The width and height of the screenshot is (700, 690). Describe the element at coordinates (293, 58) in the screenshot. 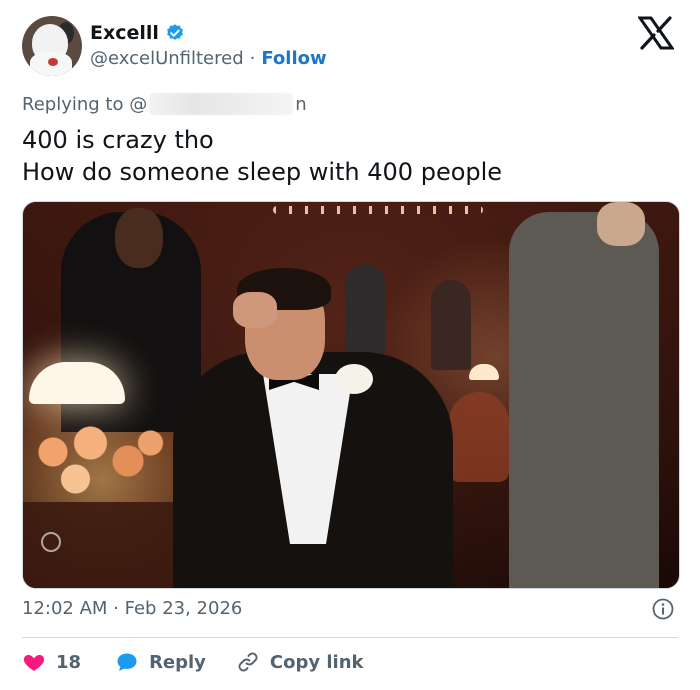

I see `follow-button: Follow` at that location.